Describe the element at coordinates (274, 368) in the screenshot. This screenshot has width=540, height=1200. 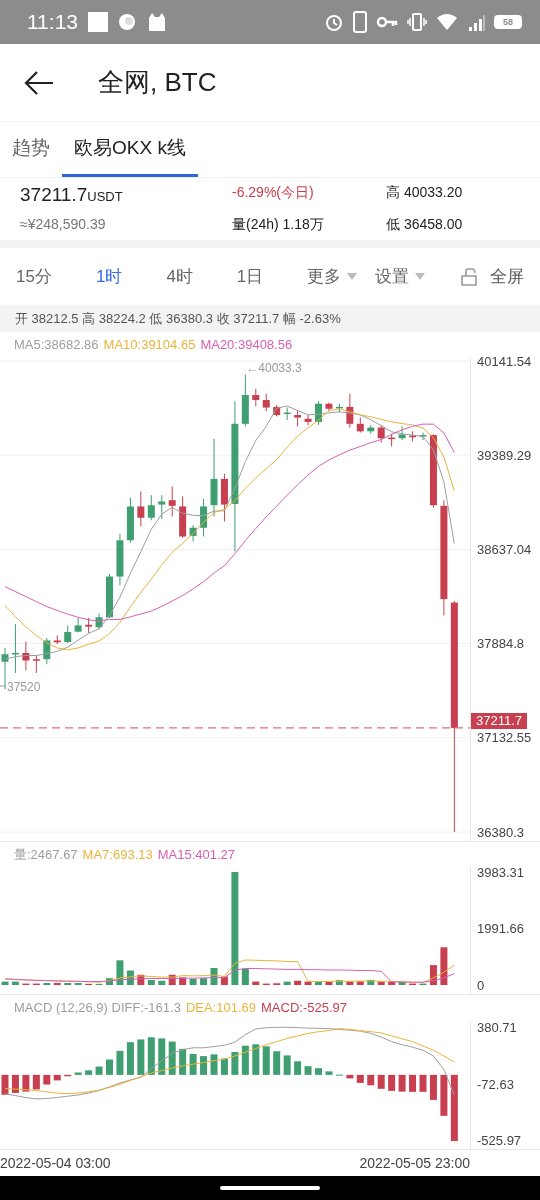
I see `high-price-marker: ←40033.3` at that location.